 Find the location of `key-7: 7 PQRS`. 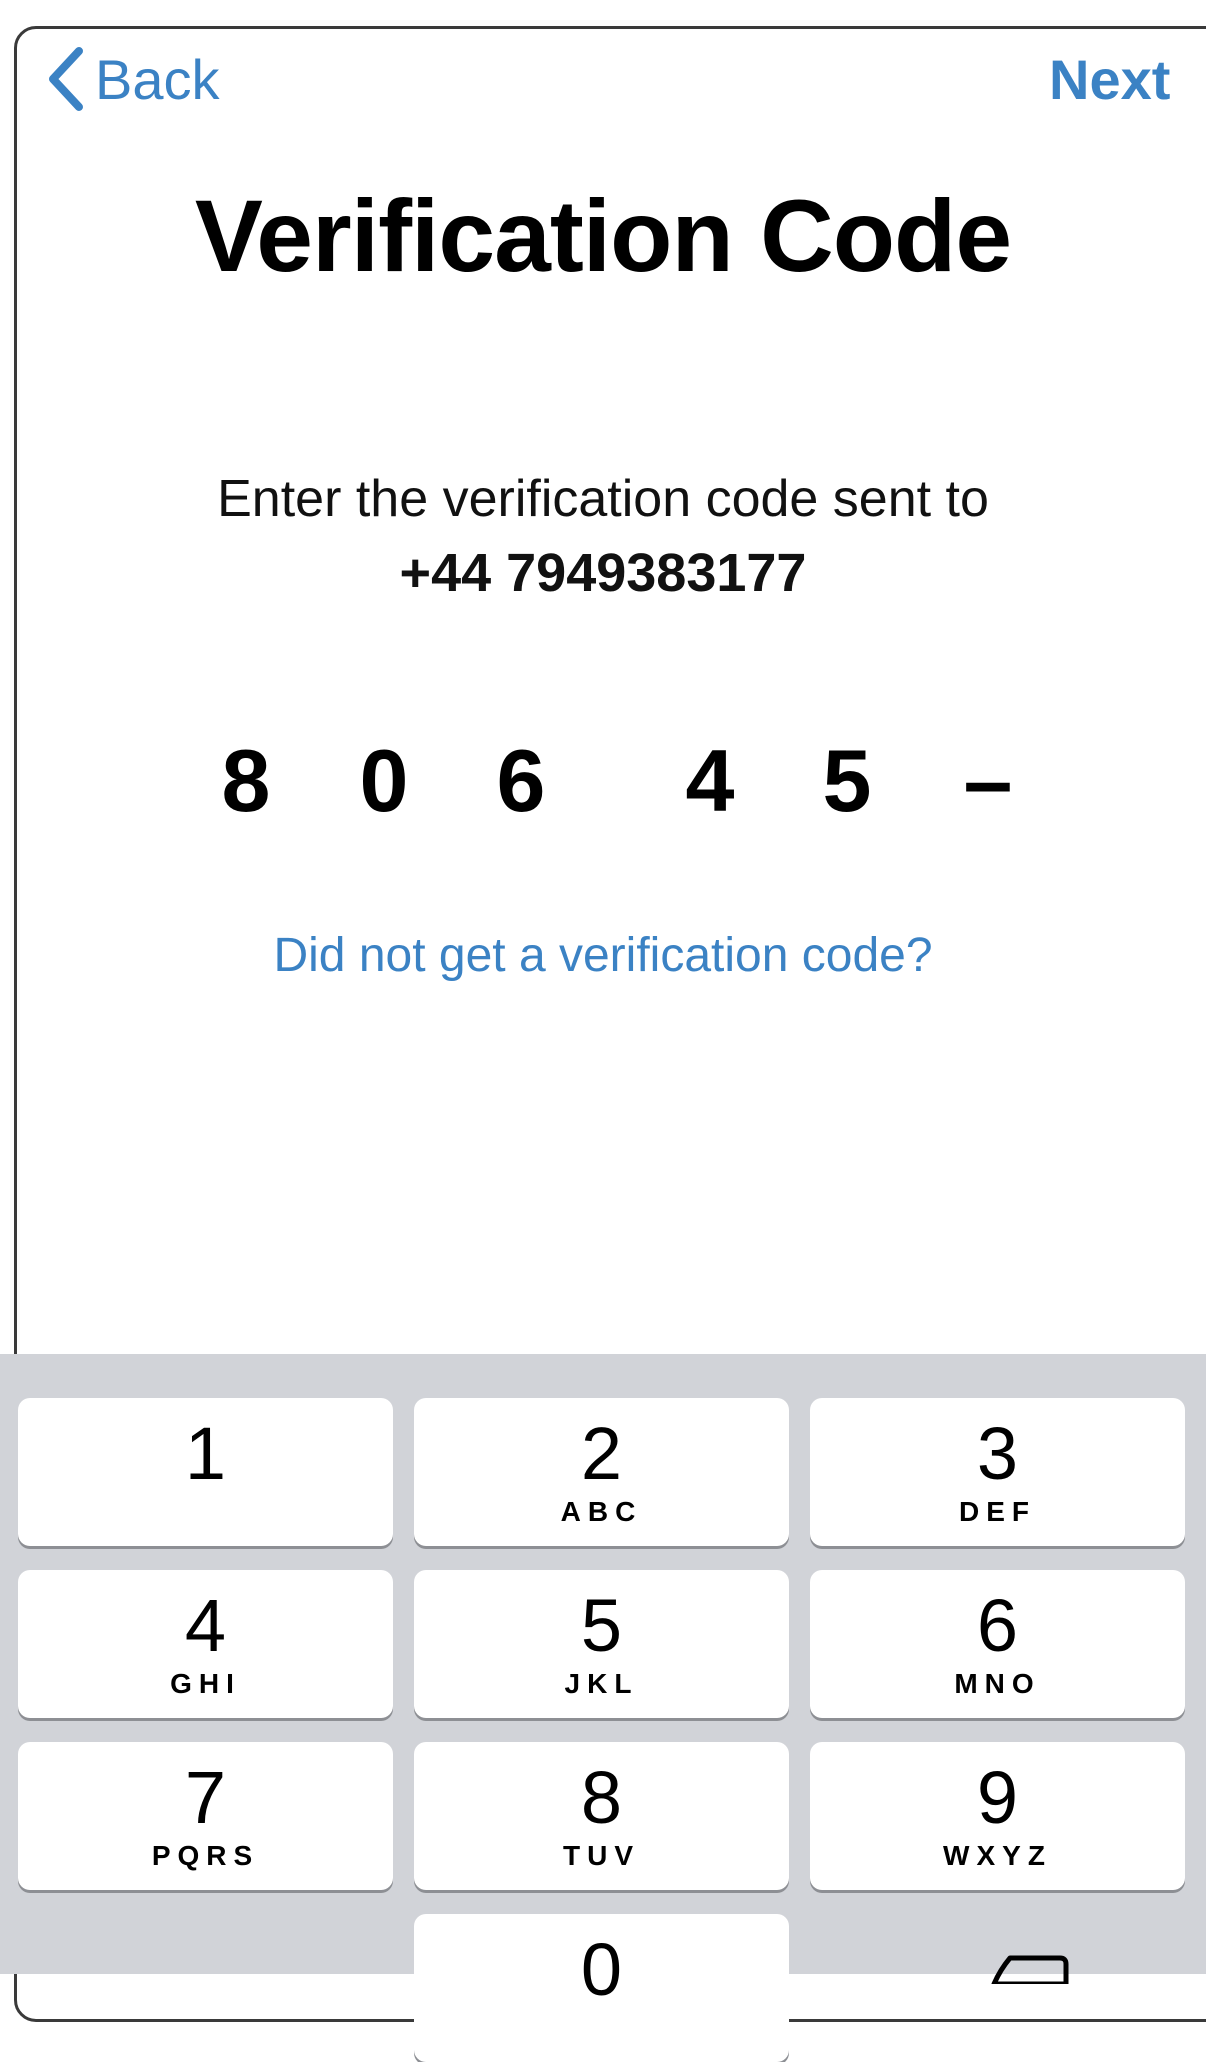

key-7: 7 PQRS is located at coordinates (205, 1816).